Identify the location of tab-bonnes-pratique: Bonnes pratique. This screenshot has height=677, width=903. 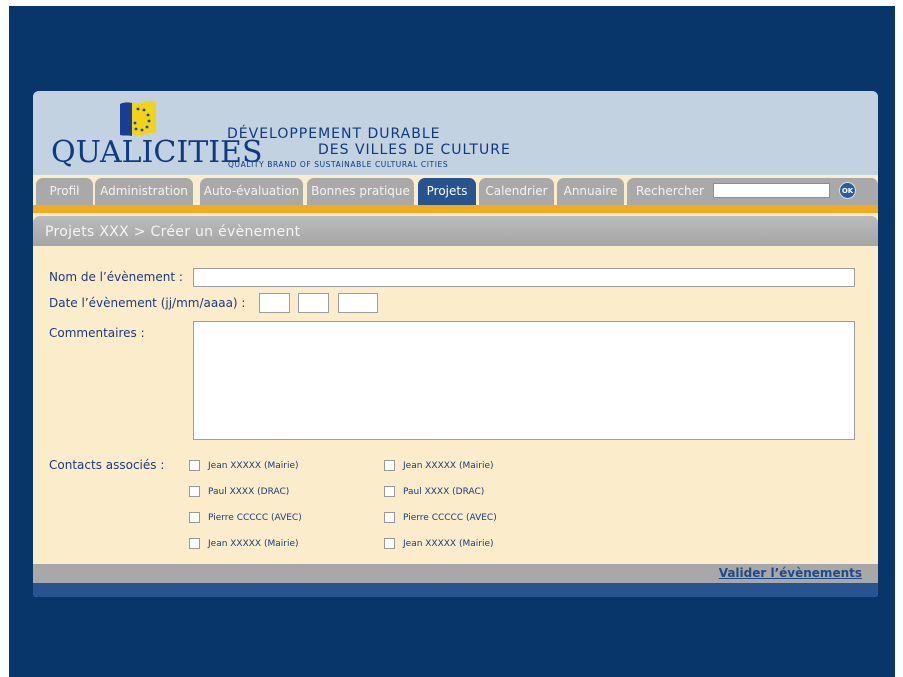
(360, 191).